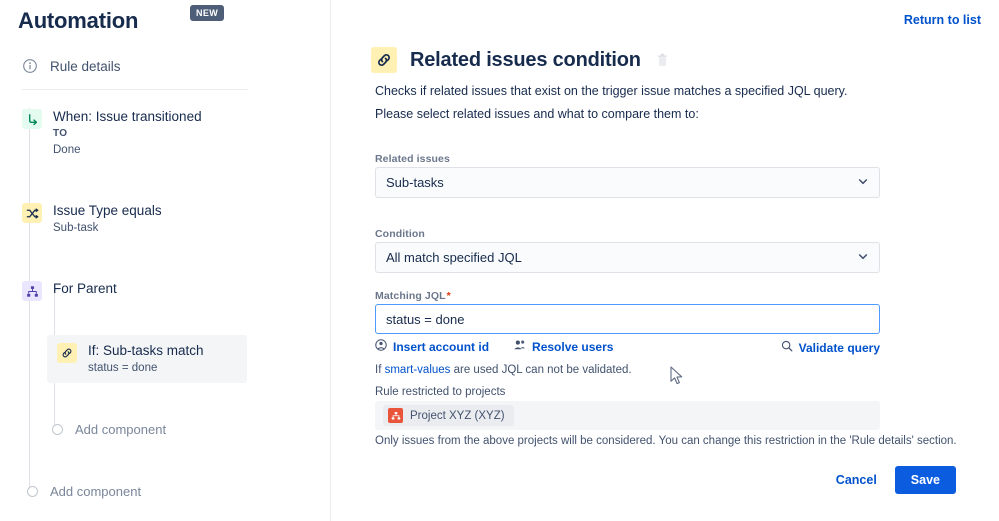  Describe the element at coordinates (32, 291) in the screenshot. I see `hierarchy-icon` at that location.